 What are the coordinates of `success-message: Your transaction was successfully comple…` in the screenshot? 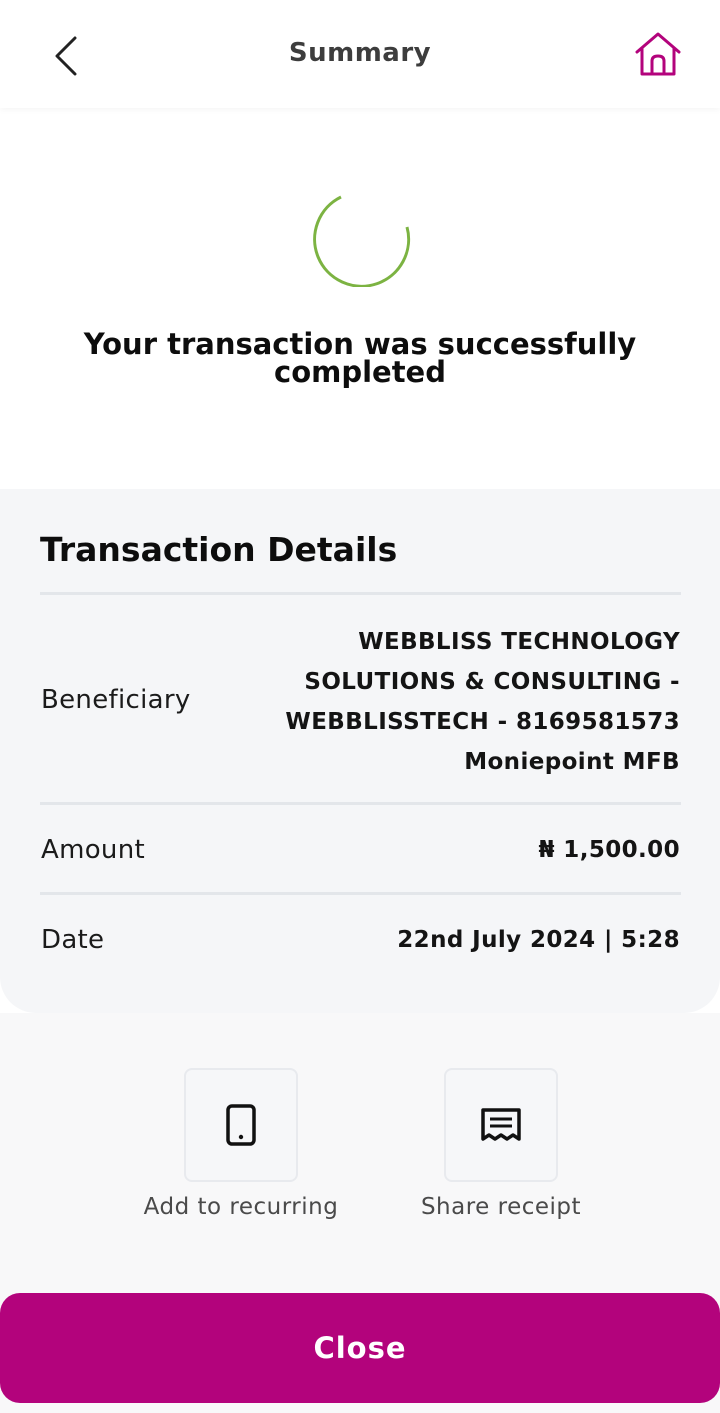 It's located at (360, 358).